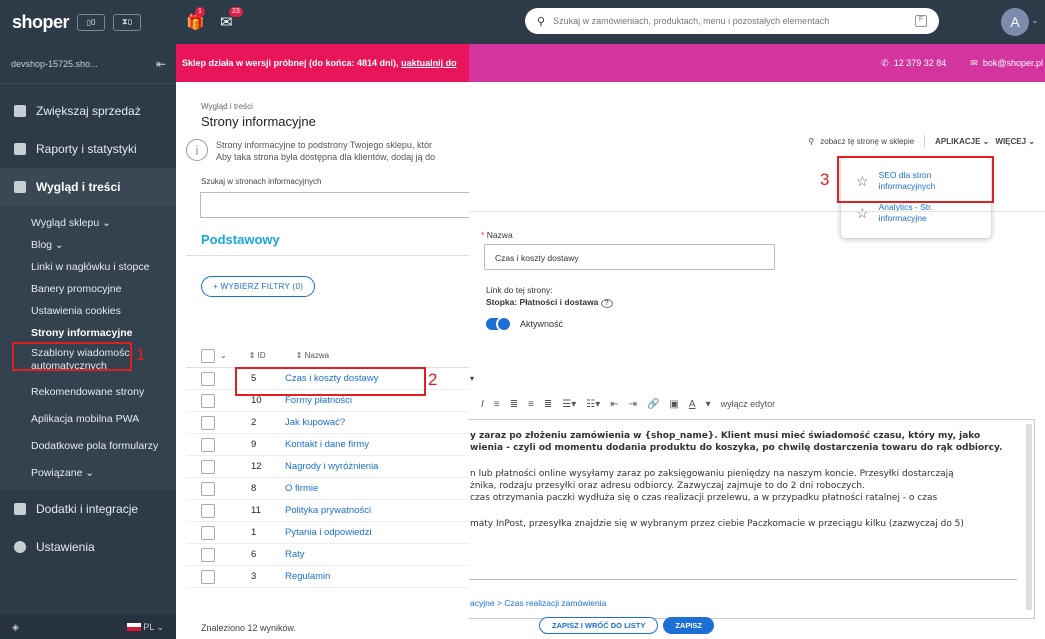 This screenshot has width=1045, height=639. What do you see at coordinates (593, 404) in the screenshot?
I see `numbered-list-icon: ☷▾` at bounding box center [593, 404].